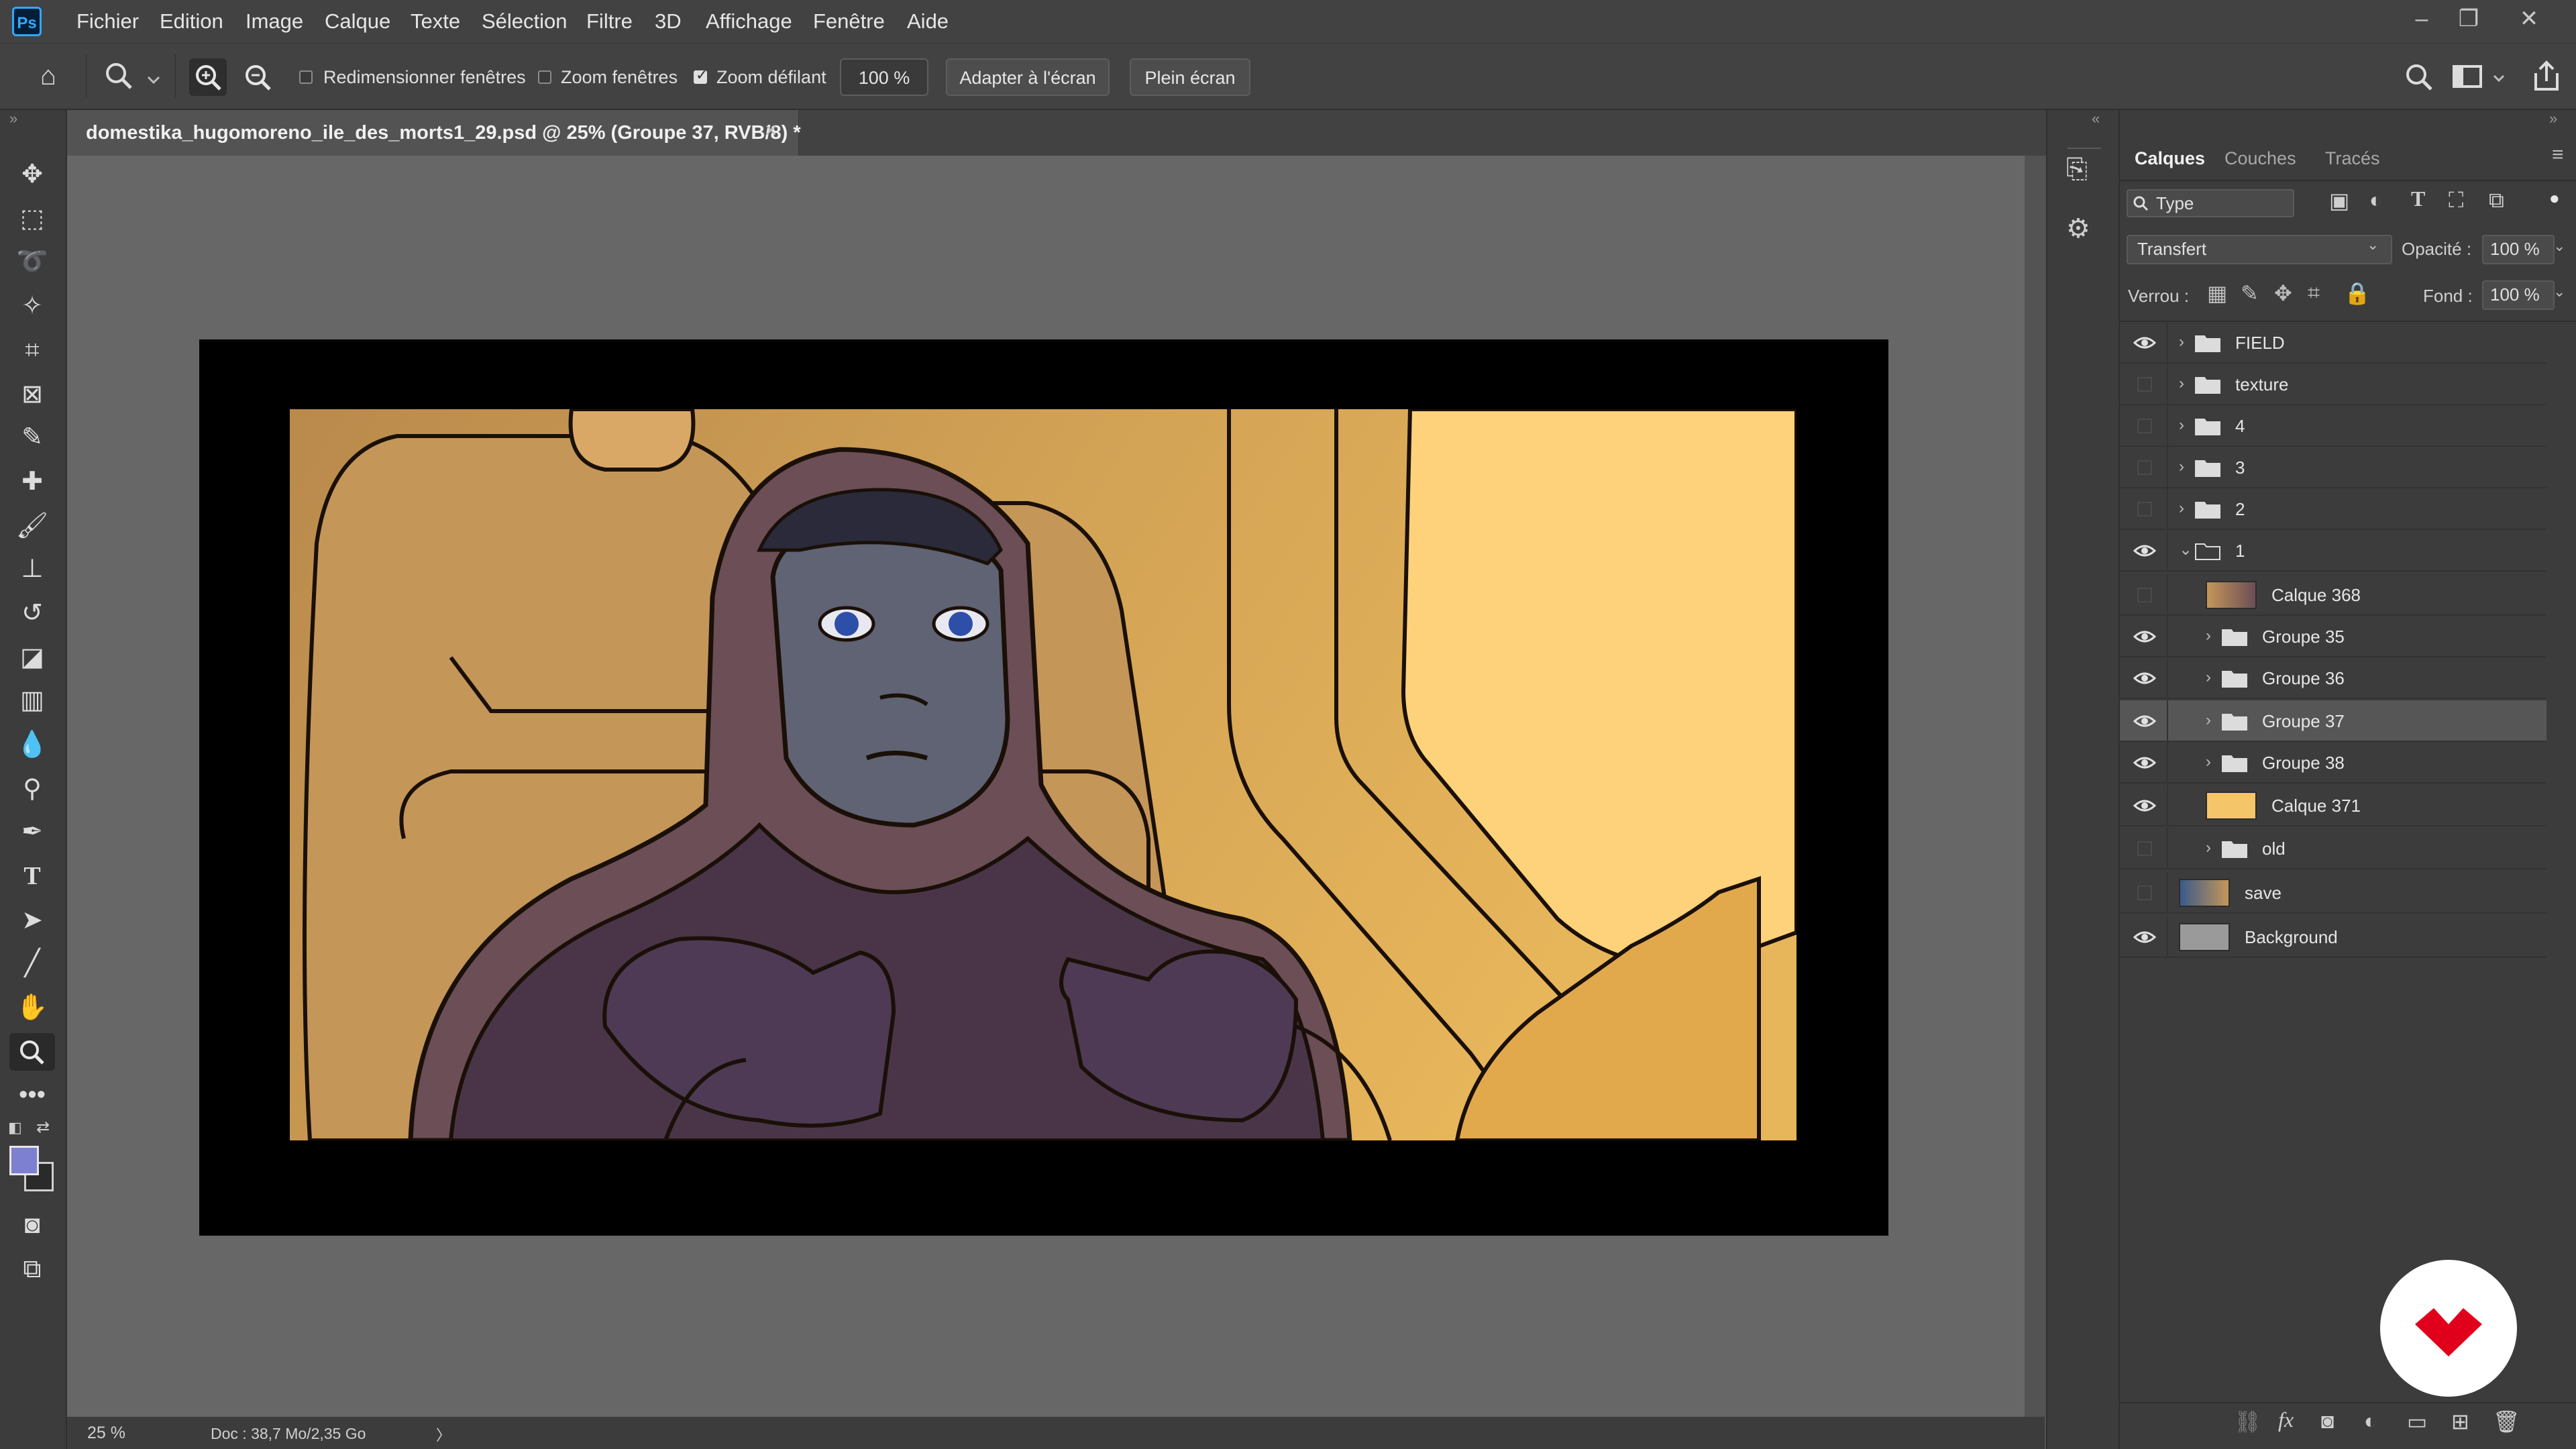 The width and height of the screenshot is (2576, 1449). I want to click on eraser-tool-icon: ◪, so click(32, 657).